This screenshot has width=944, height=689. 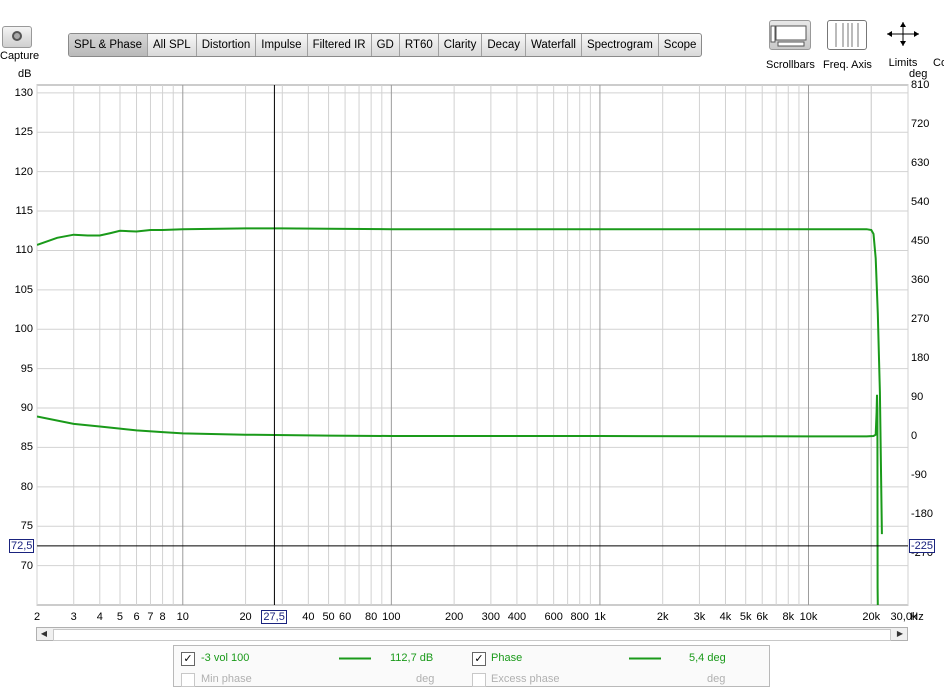 What do you see at coordinates (847, 35) in the screenshot?
I see `freq-axis-icon` at bounding box center [847, 35].